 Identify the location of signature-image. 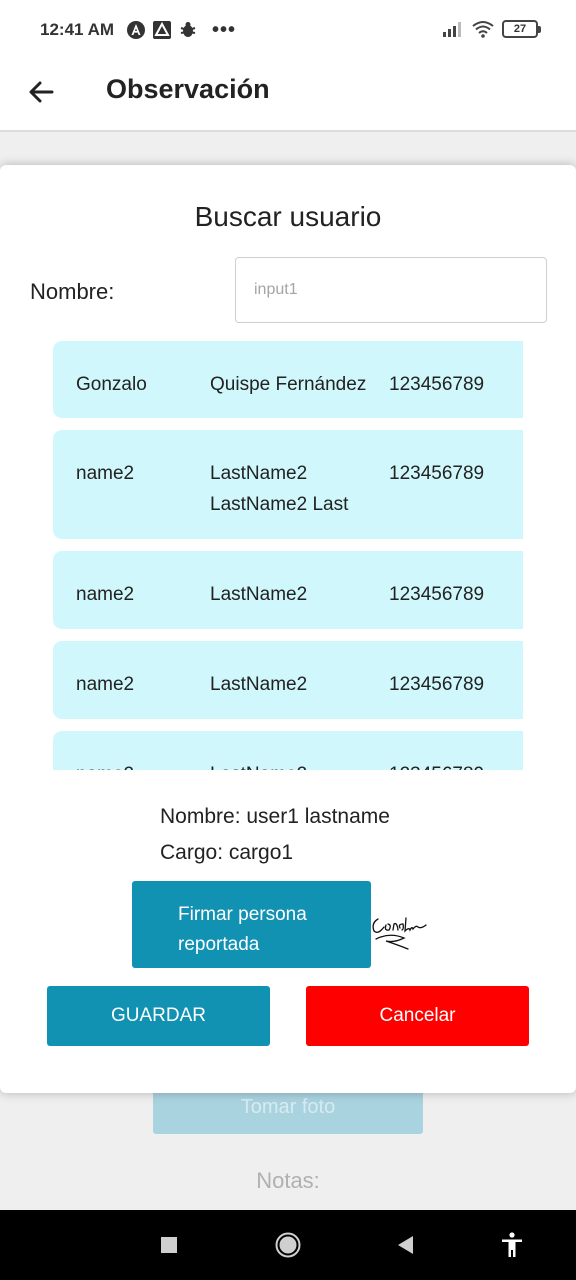
(399, 933).